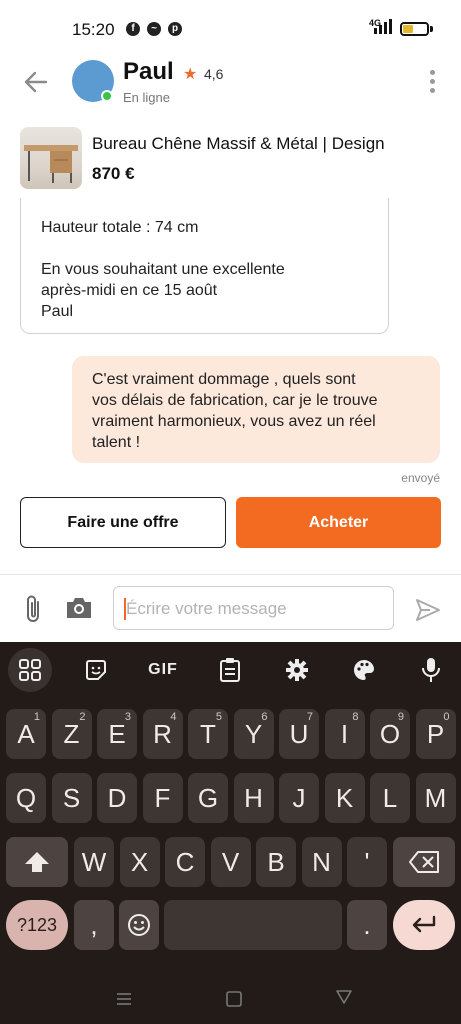 Image resolution: width=461 pixels, height=1024 pixels. I want to click on key-label: R, so click(162, 733).